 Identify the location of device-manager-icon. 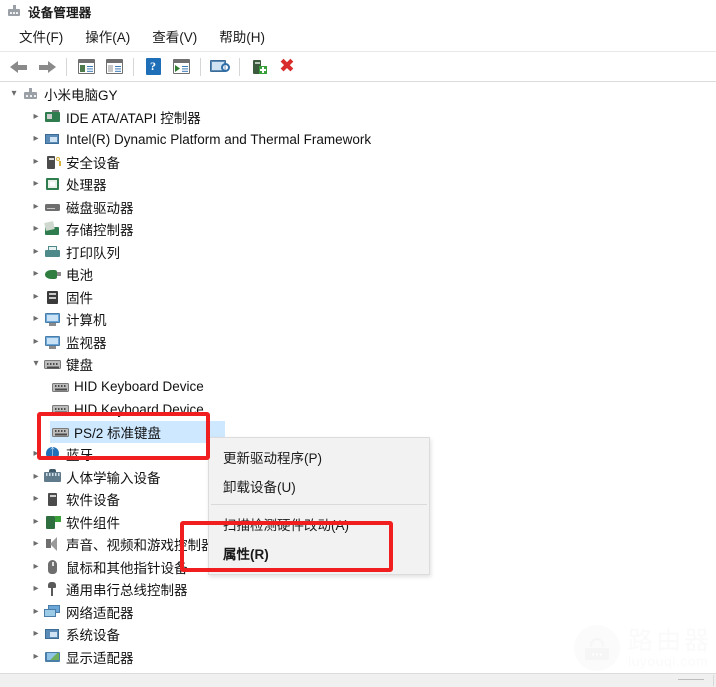
(14, 11).